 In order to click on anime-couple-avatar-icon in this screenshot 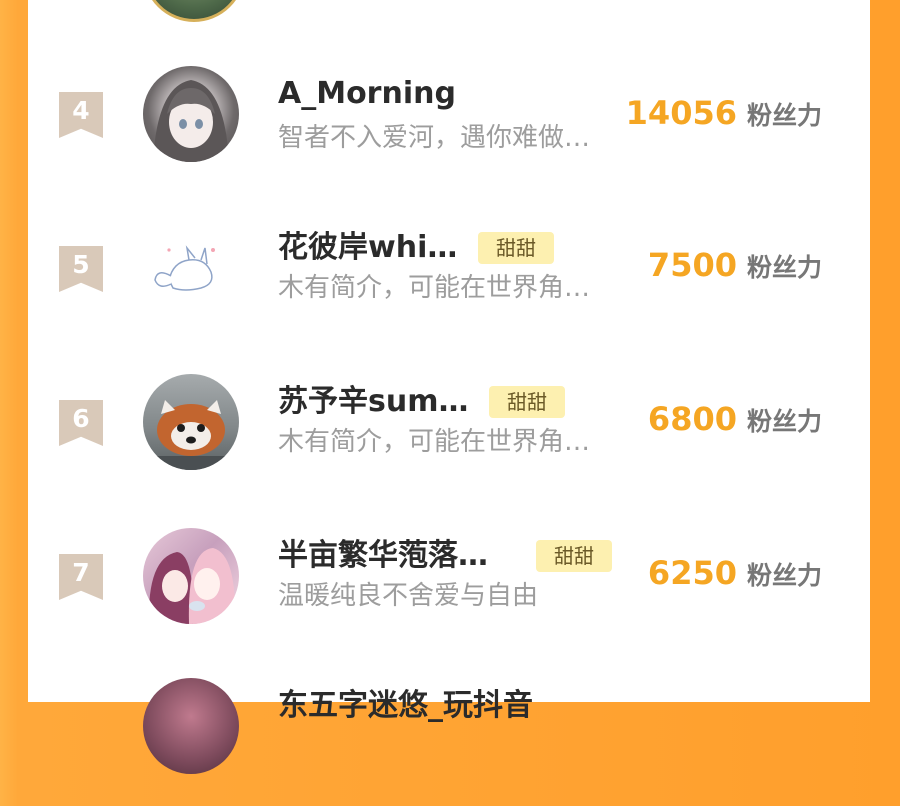, I will do `click(192, 586)`.